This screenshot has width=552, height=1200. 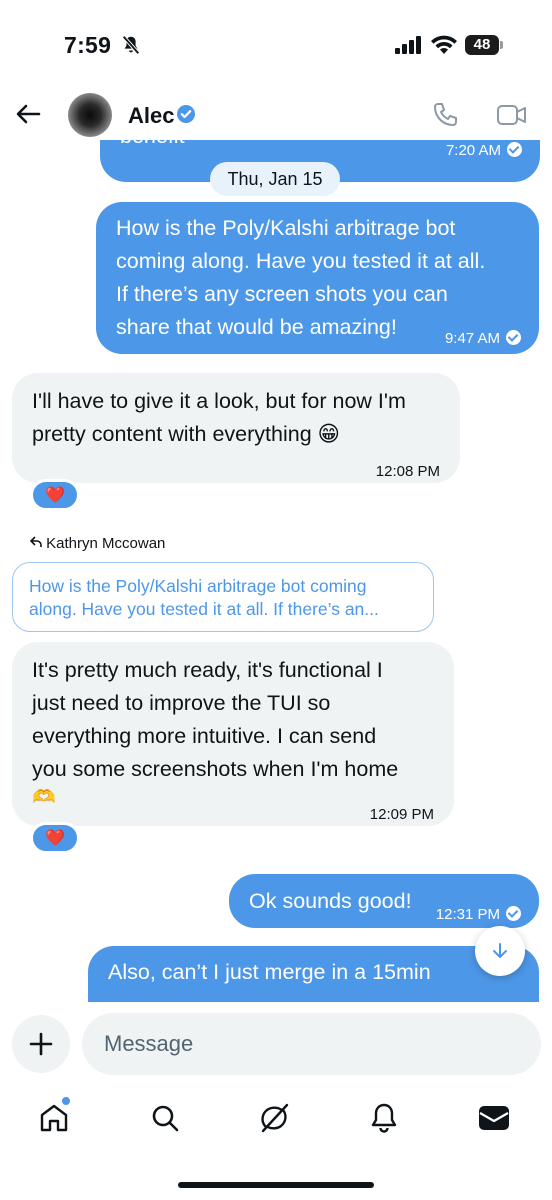 I want to click on tab-search, so click(x=165, y=1118).